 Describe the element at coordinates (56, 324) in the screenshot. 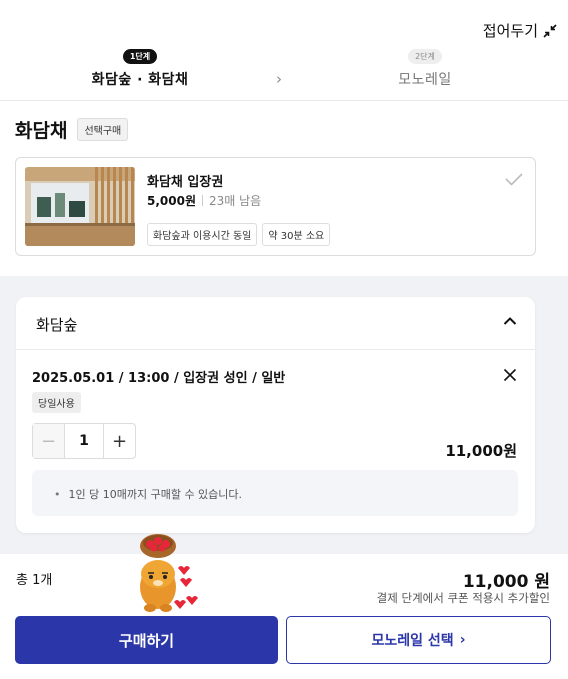

I see `cart-title: 화담숲` at that location.